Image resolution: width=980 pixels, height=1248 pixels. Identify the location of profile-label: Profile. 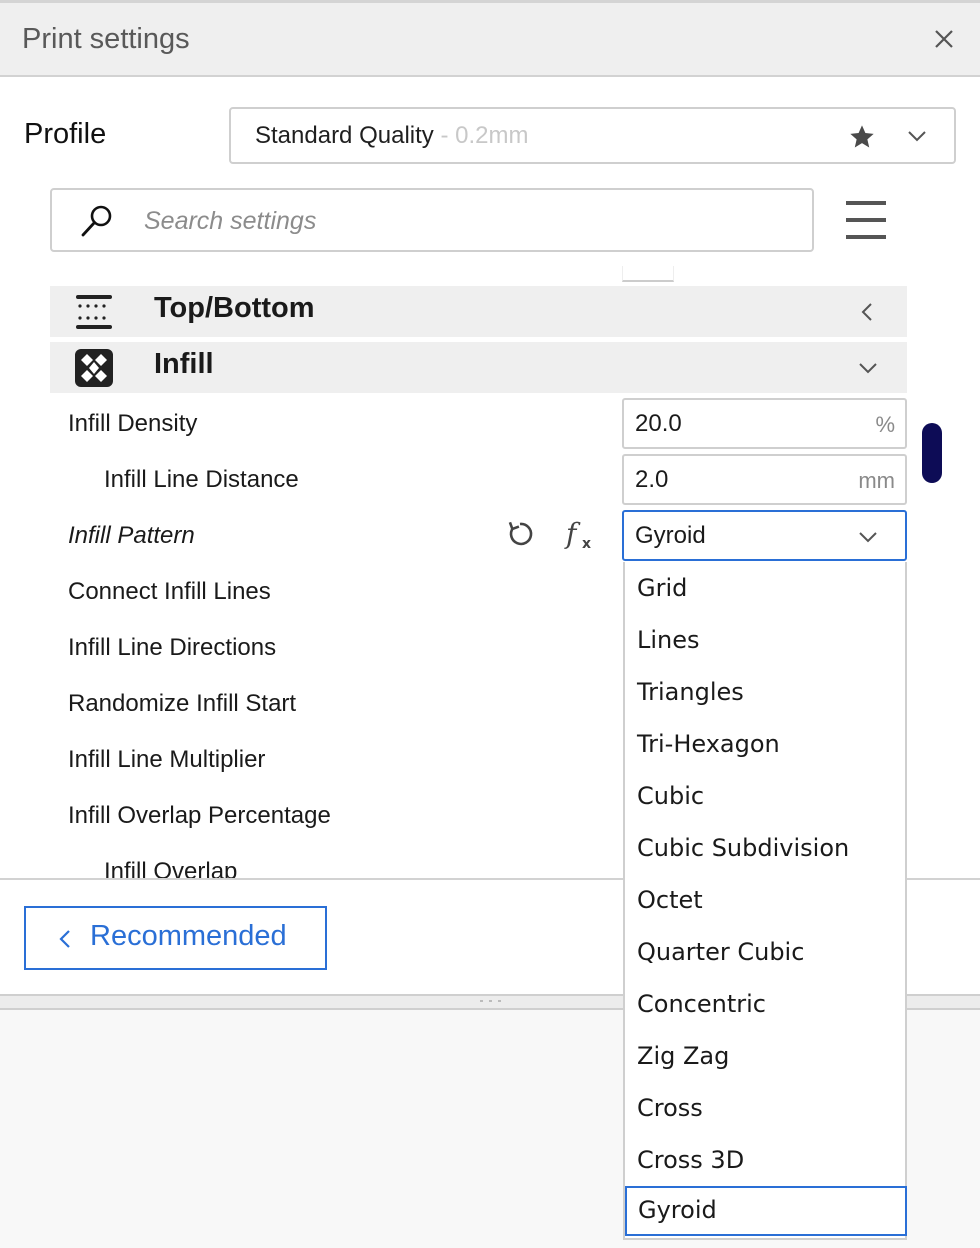
(65, 134).